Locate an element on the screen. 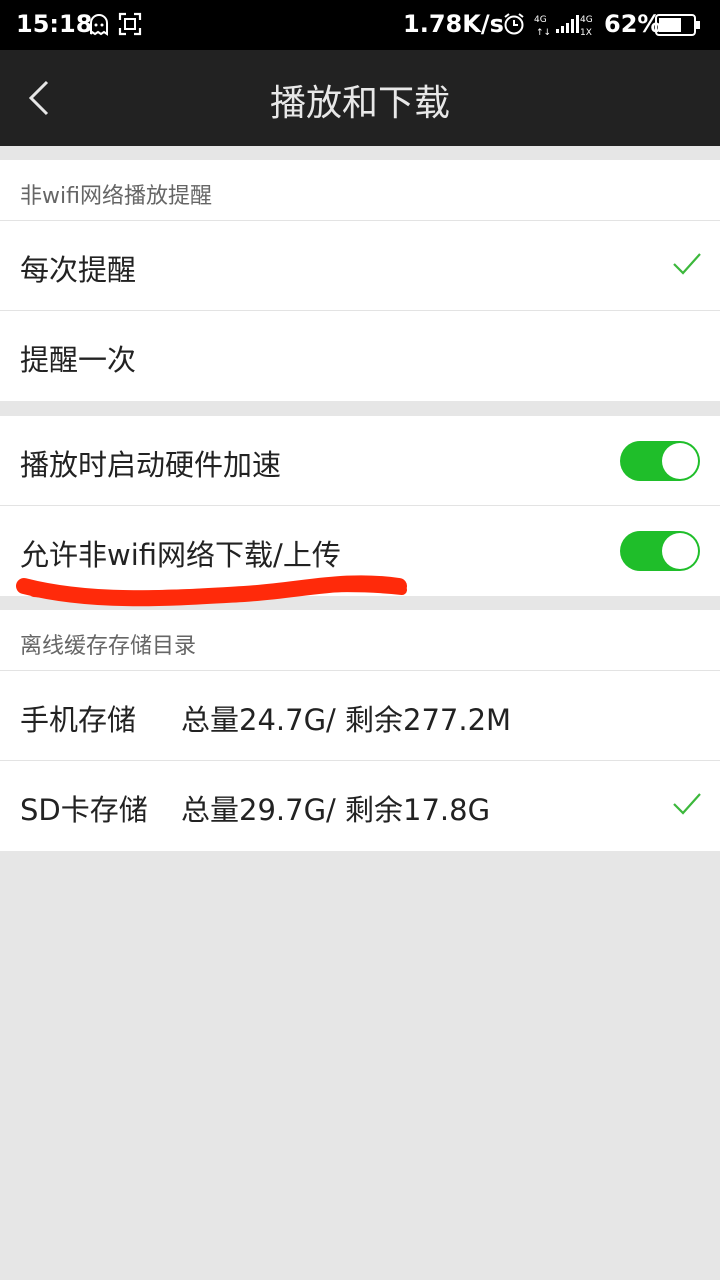 Image resolution: width=720 pixels, height=1280 pixels. phone-storage-row: 手机存储 总量24.7G/ 剩余277.2M is located at coordinates (360, 716).